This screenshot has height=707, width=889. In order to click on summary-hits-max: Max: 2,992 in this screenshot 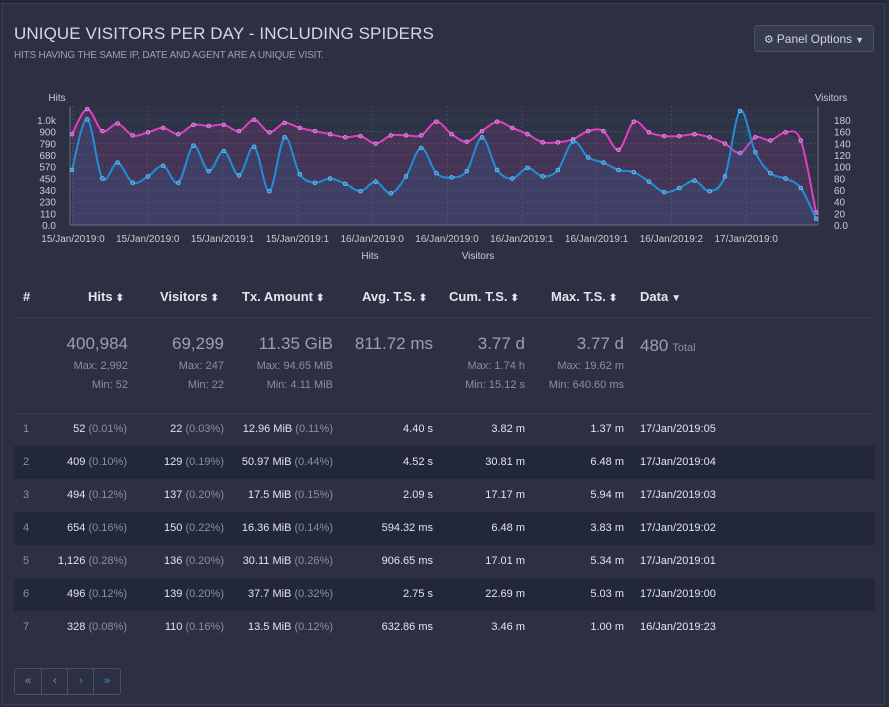, I will do `click(100, 366)`.